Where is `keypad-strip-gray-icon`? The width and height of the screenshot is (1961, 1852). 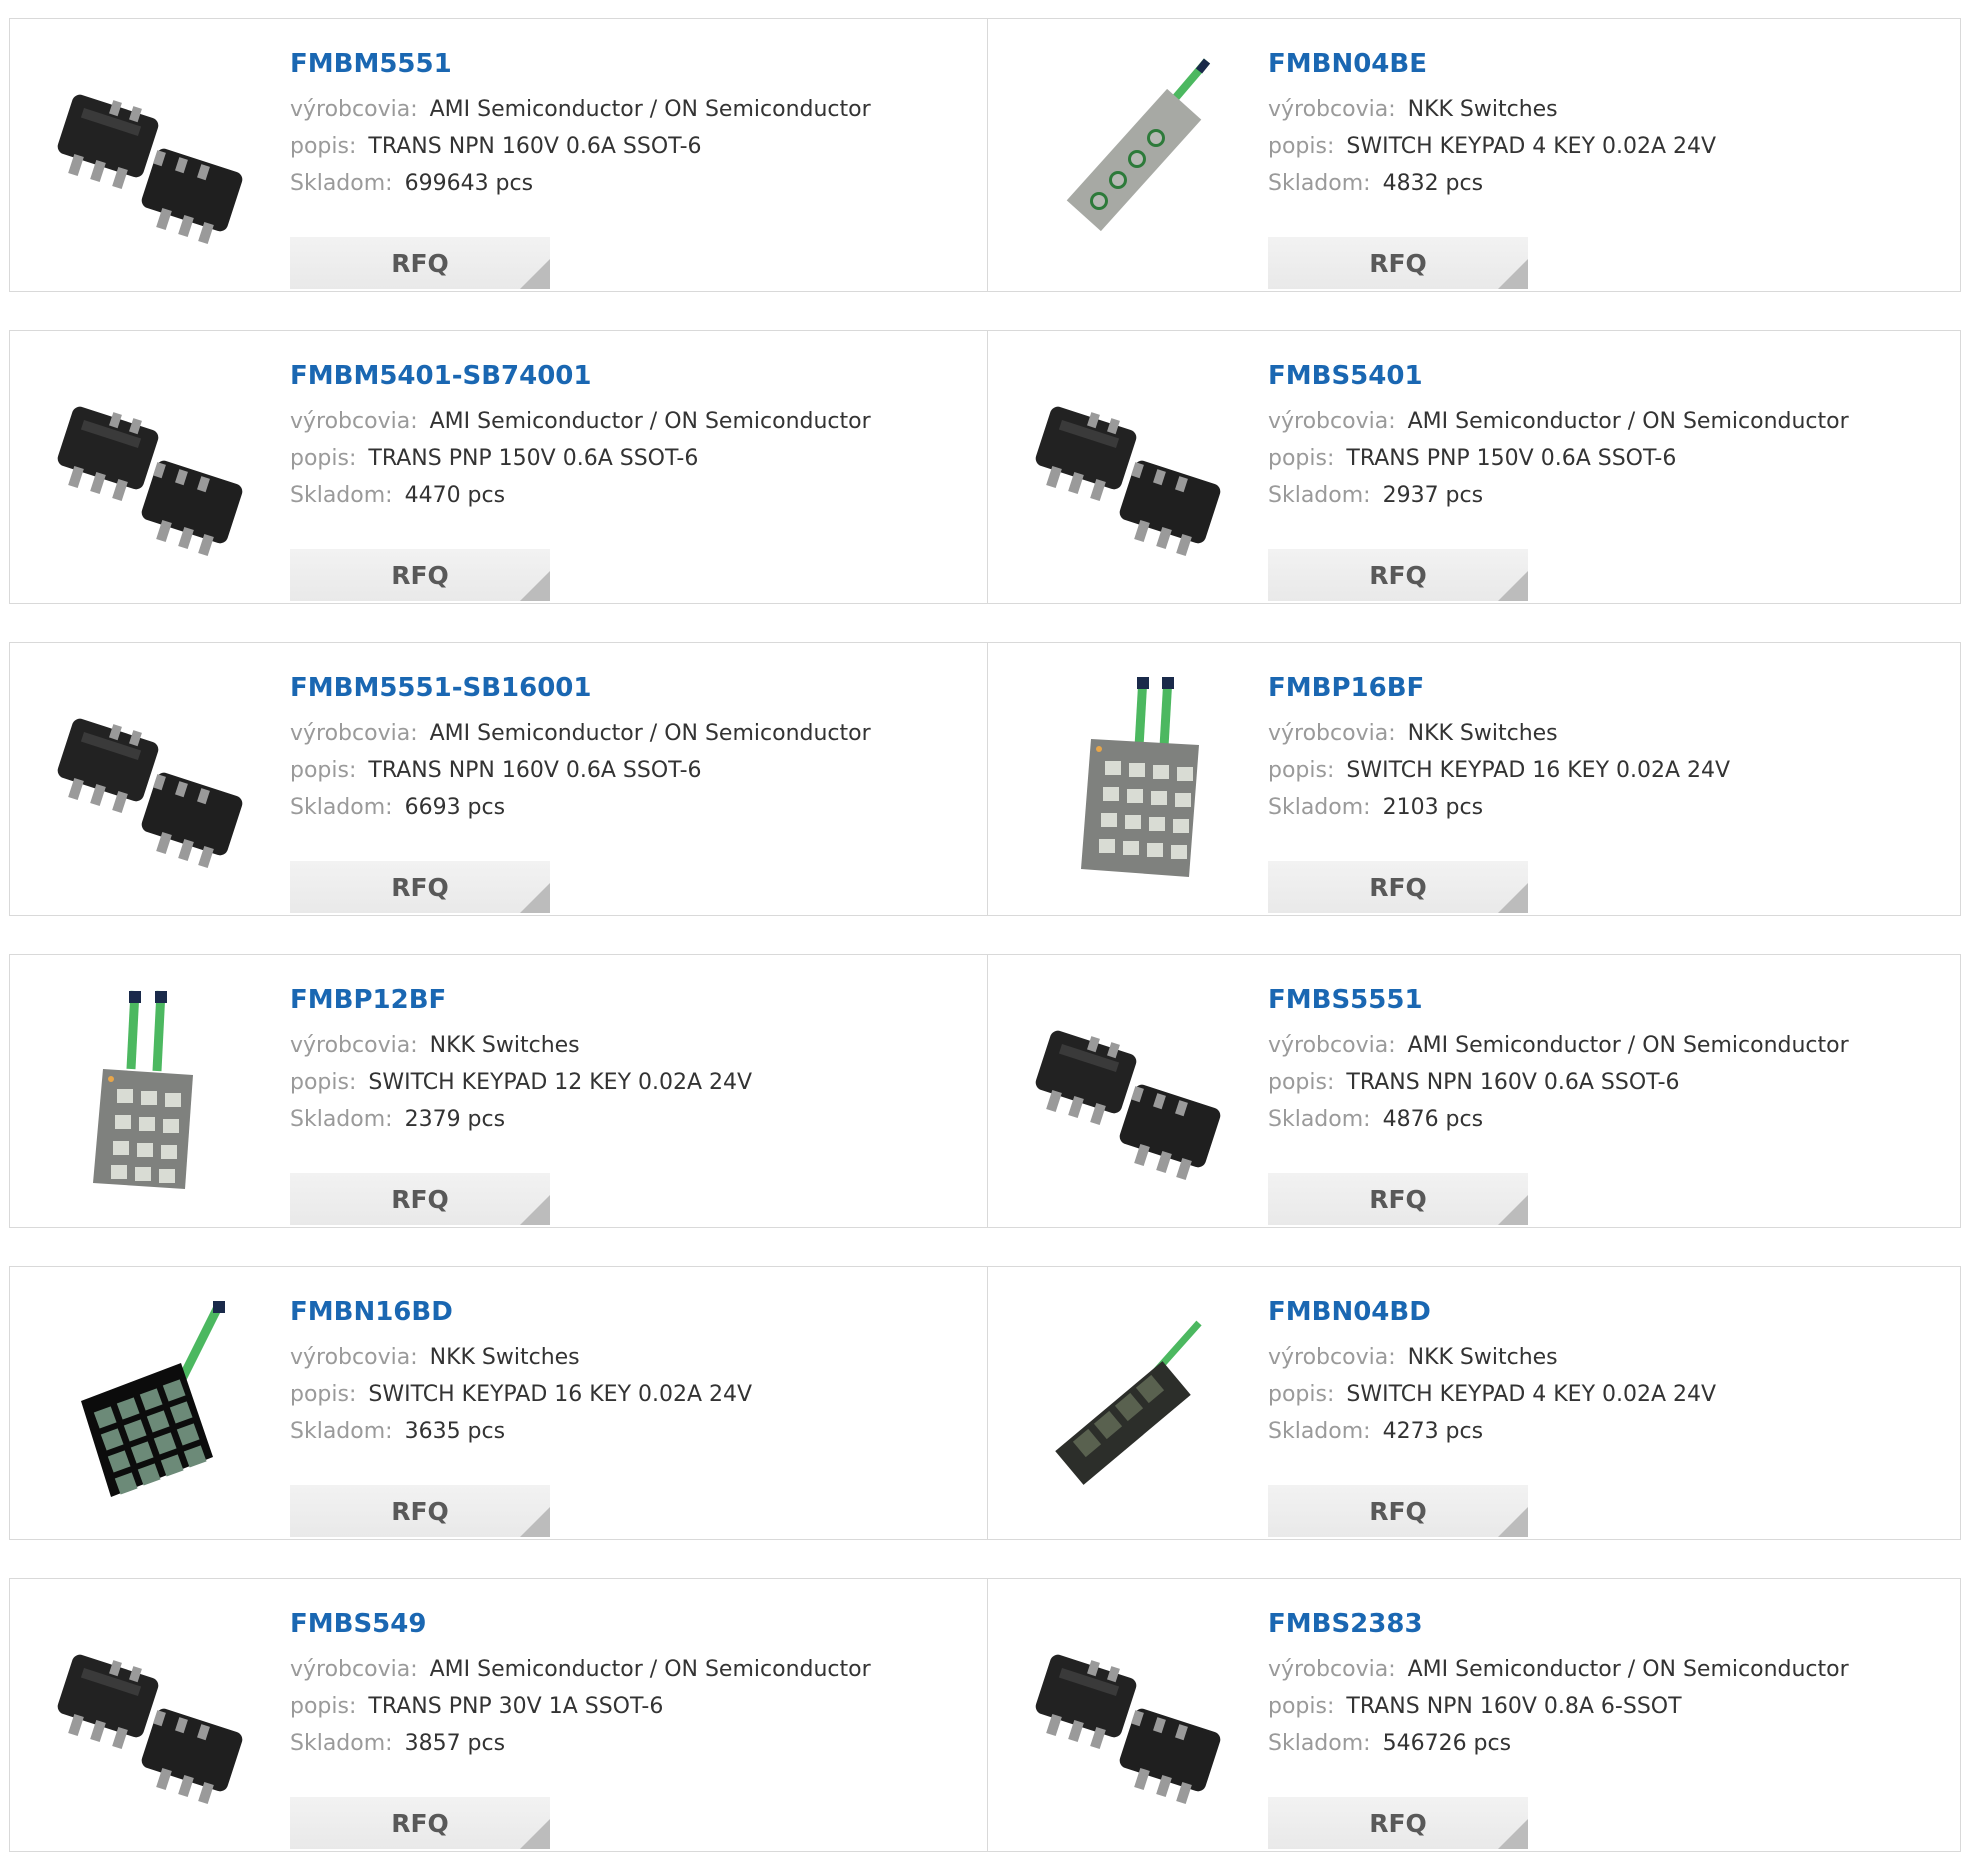
keypad-strip-gray-icon is located at coordinates (1129, 153).